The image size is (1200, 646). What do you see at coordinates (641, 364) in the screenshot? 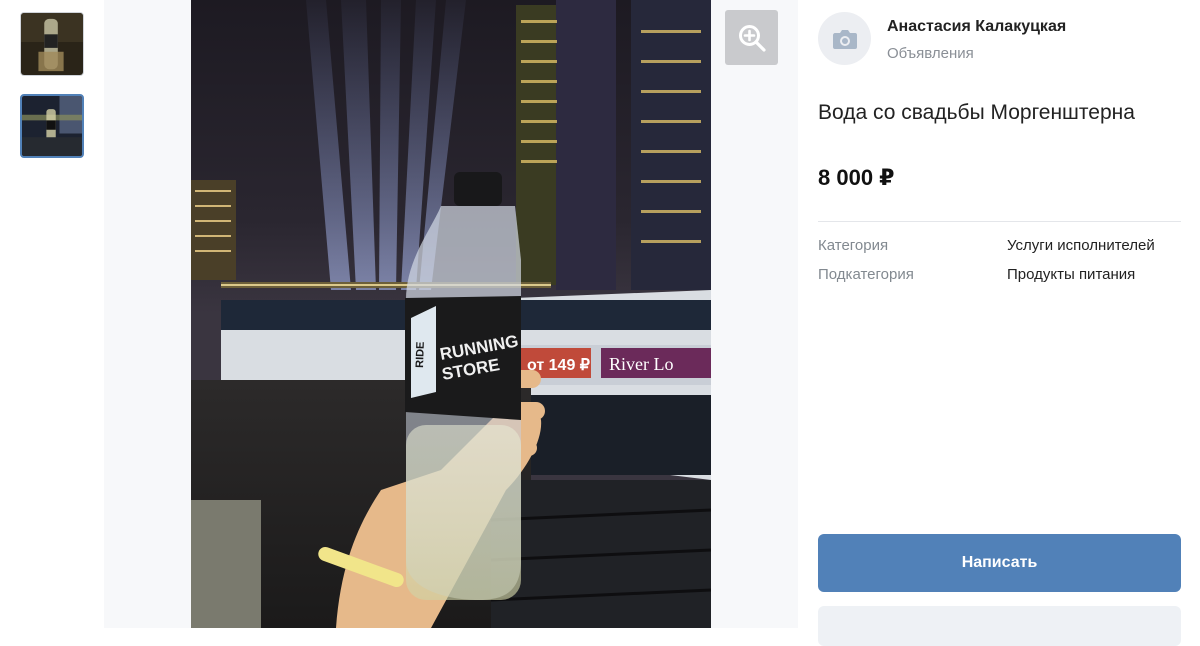
I see `boat-sign-text: River Lo` at bounding box center [641, 364].